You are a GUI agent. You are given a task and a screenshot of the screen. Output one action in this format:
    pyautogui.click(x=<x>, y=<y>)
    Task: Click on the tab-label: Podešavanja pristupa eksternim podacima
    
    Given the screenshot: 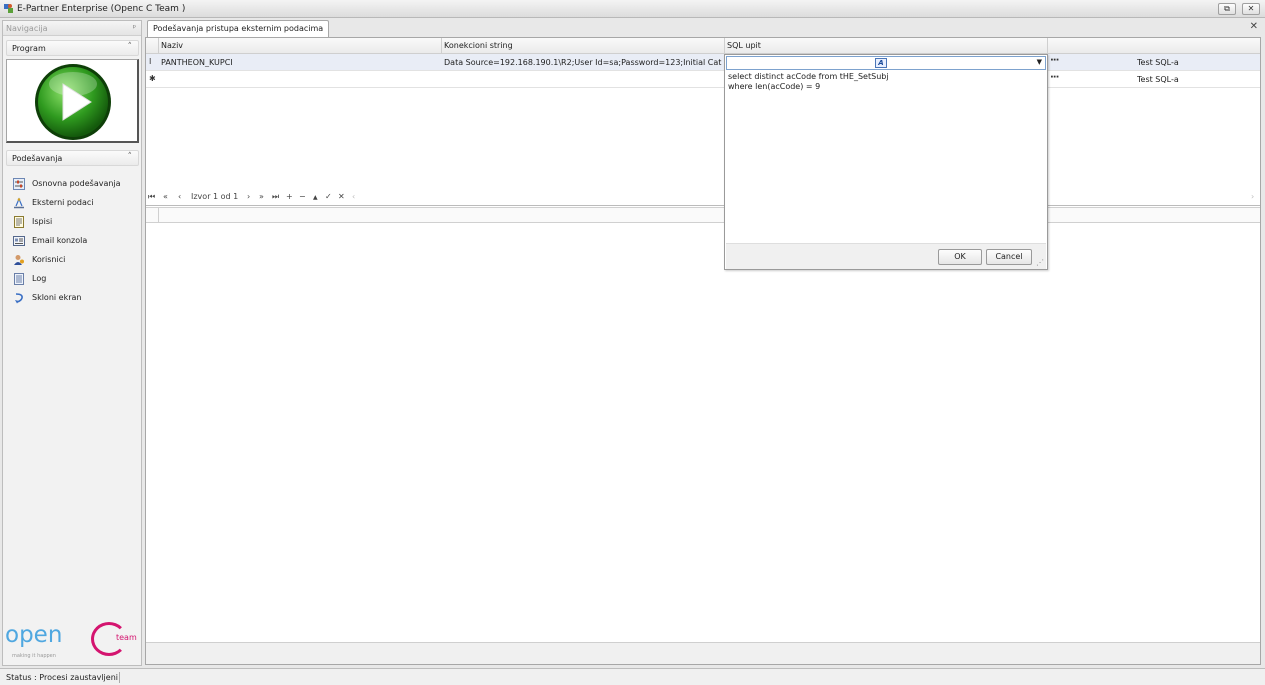 What is the action you would take?
    pyautogui.click(x=238, y=28)
    